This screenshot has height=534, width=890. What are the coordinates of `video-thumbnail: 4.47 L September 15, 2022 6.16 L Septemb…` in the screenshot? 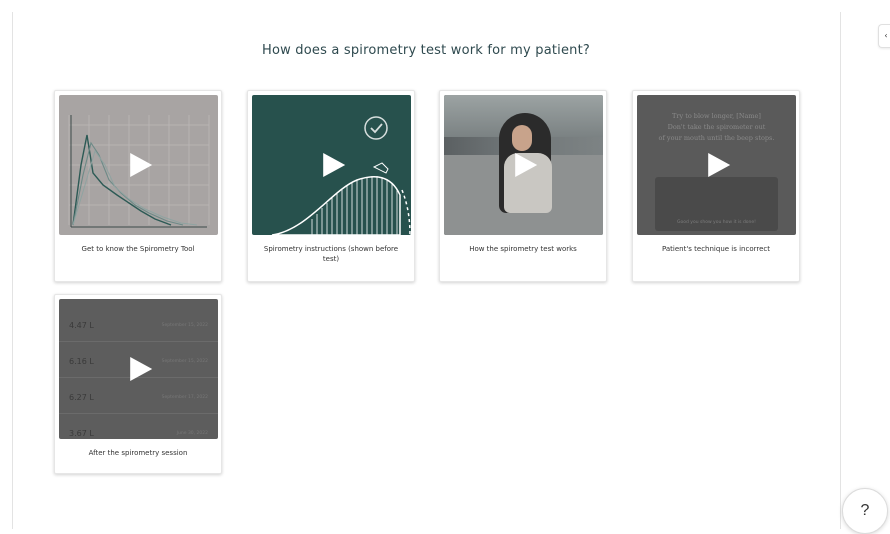 It's located at (138, 369).